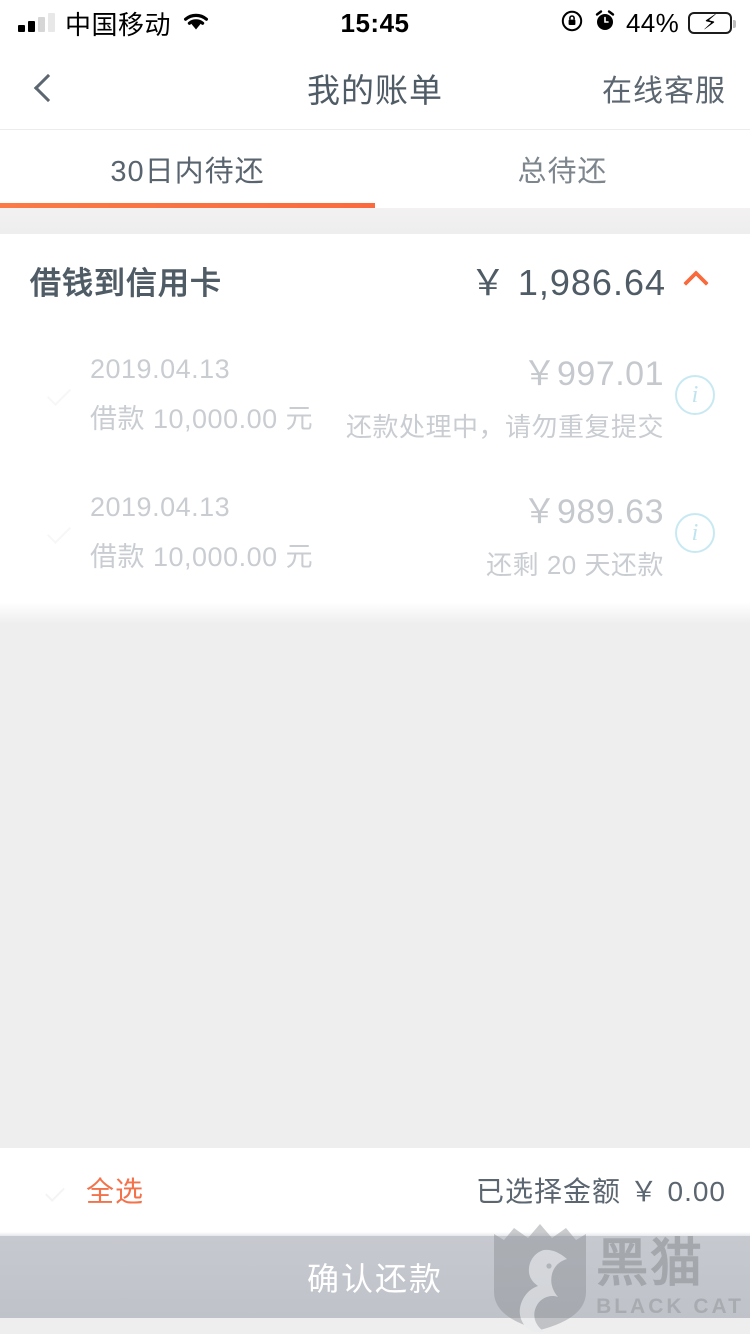 The width and height of the screenshot is (750, 1334). I want to click on cellular-signal-icon, so click(36, 22).